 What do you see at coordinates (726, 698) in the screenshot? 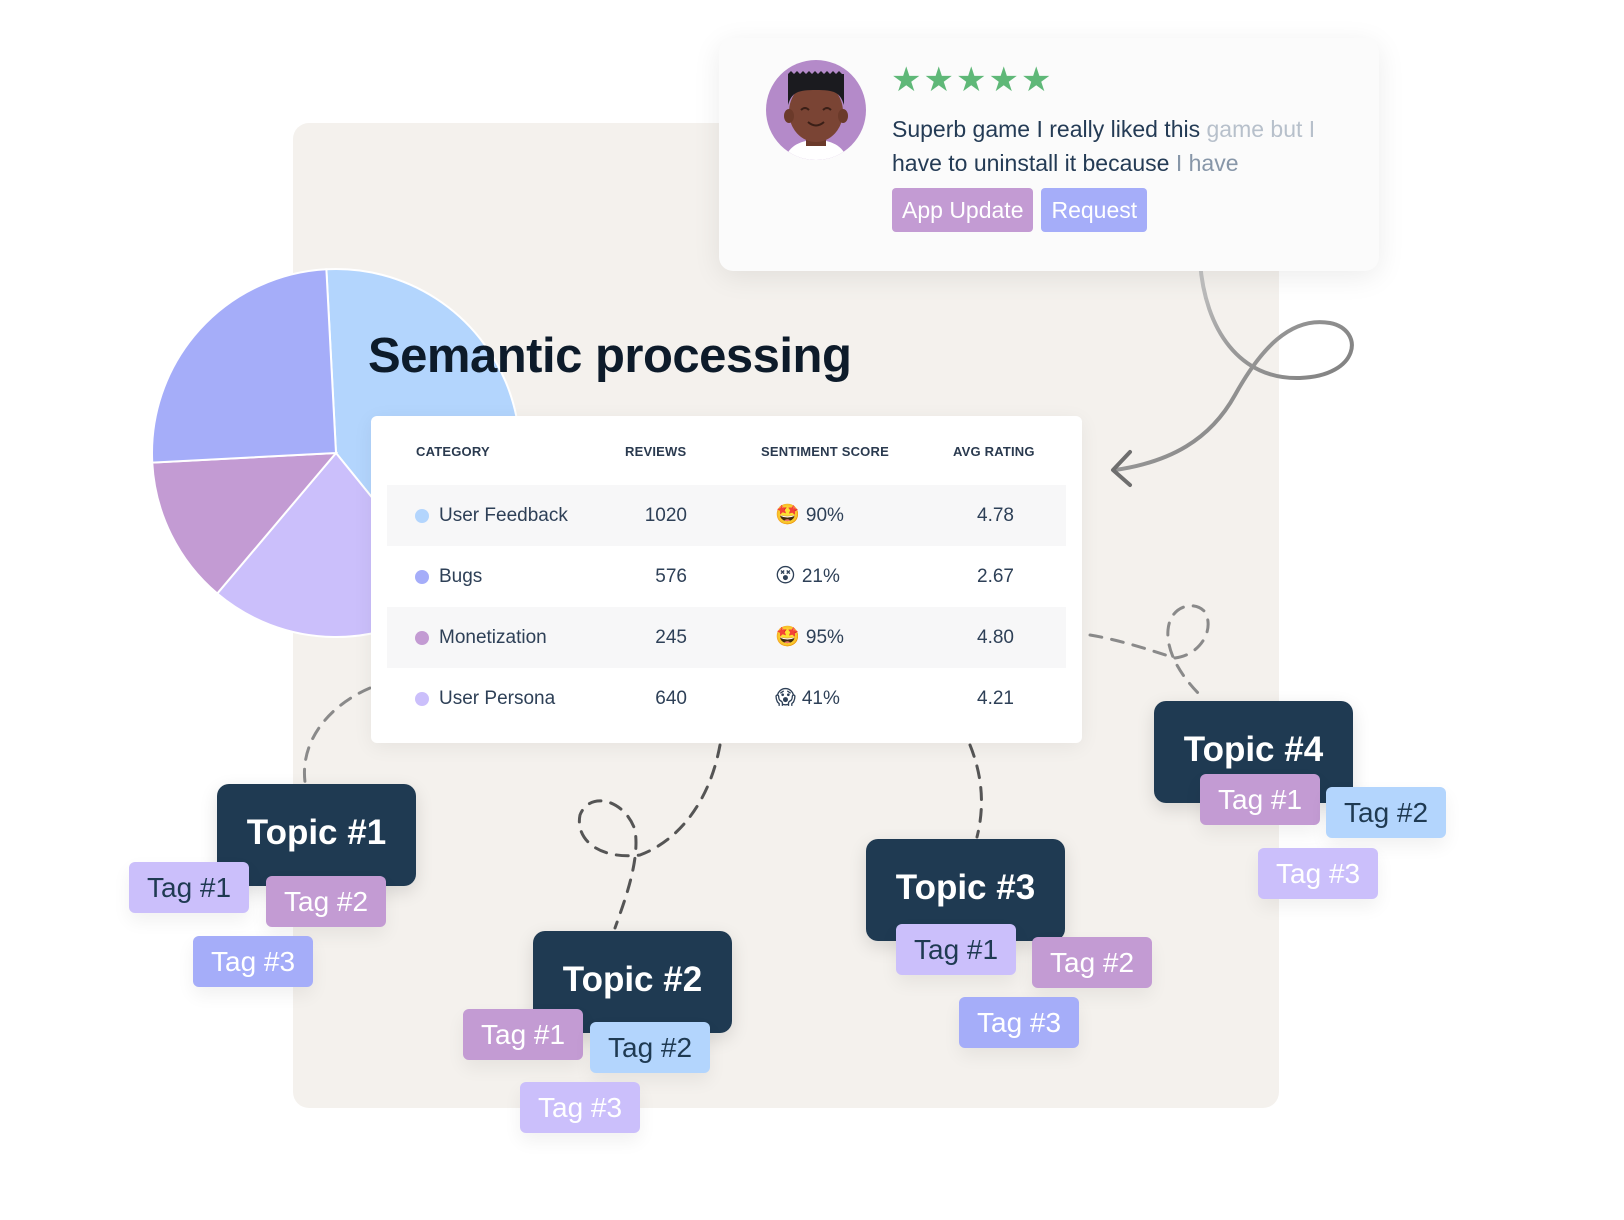
I see `table-row: User Persona 640 😱 41% 4.21` at bounding box center [726, 698].